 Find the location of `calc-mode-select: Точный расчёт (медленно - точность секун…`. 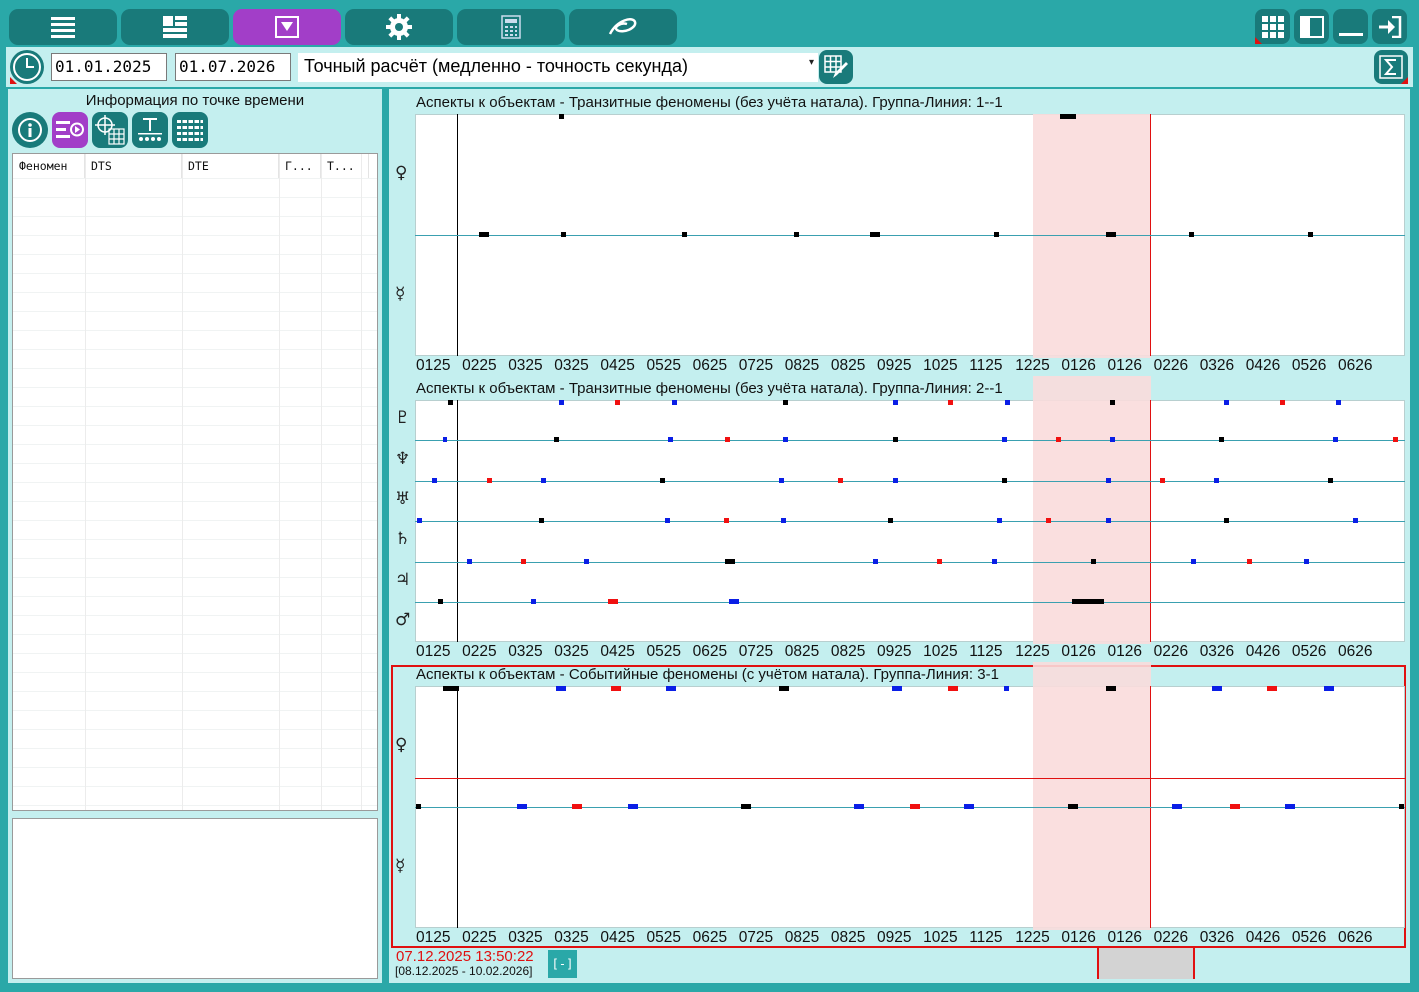

calc-mode-select: Точный расчёт (медленно - точность секун… is located at coordinates (558, 67).